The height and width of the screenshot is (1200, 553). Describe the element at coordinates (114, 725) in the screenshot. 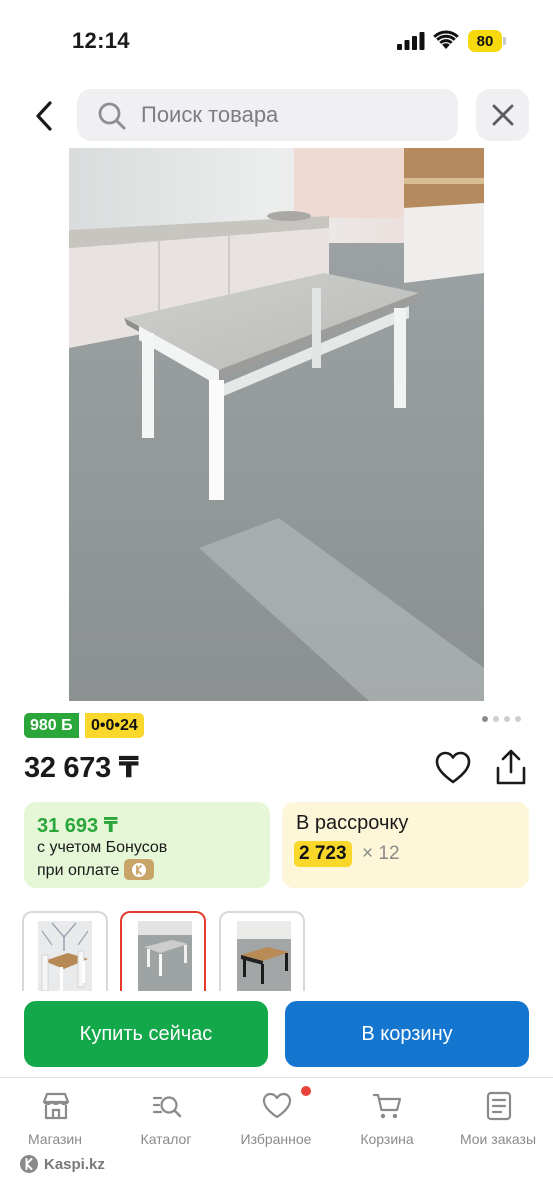

I see `installment-badge: 0•0•24` at that location.